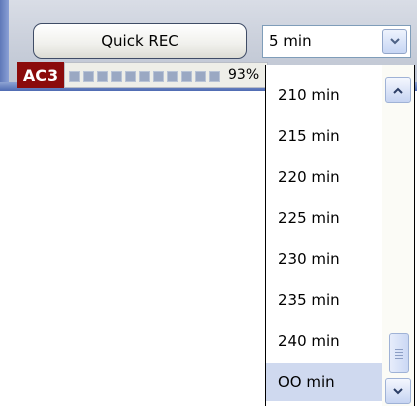 Image resolution: width=417 pixels, height=406 pixels. What do you see at coordinates (398, 90) in the screenshot?
I see `chevron-up-icon` at bounding box center [398, 90].